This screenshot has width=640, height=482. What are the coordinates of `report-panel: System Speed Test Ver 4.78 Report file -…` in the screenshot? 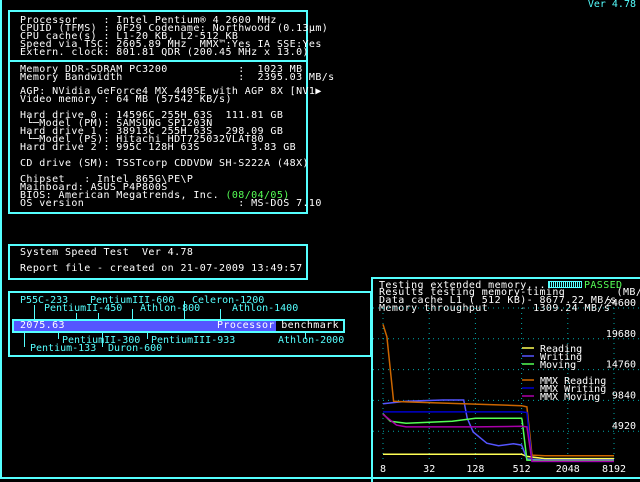 It's located at (158, 262).